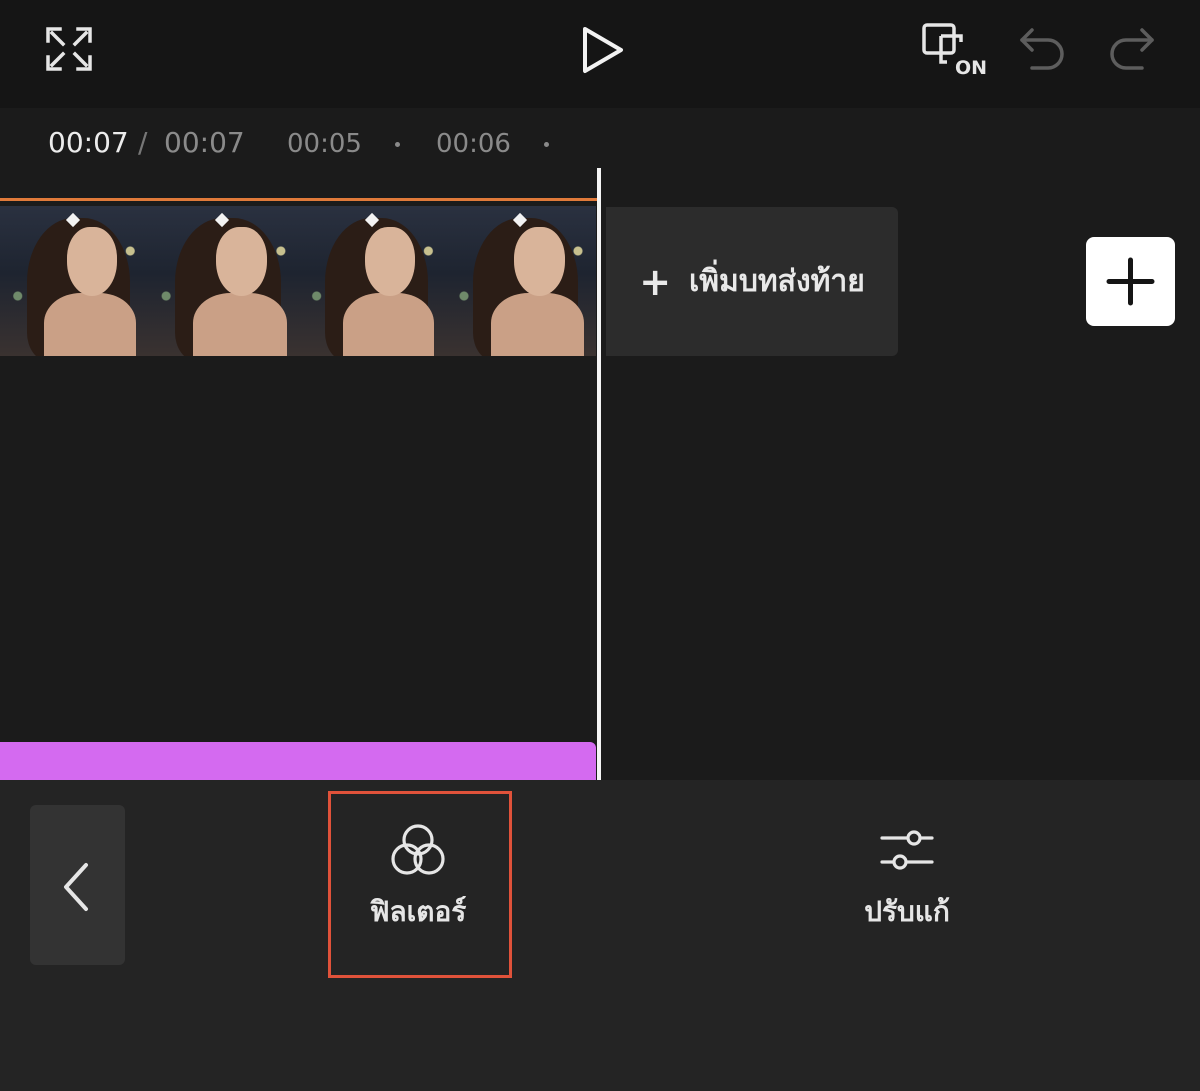  I want to click on fullscreen-icon, so click(69, 49).